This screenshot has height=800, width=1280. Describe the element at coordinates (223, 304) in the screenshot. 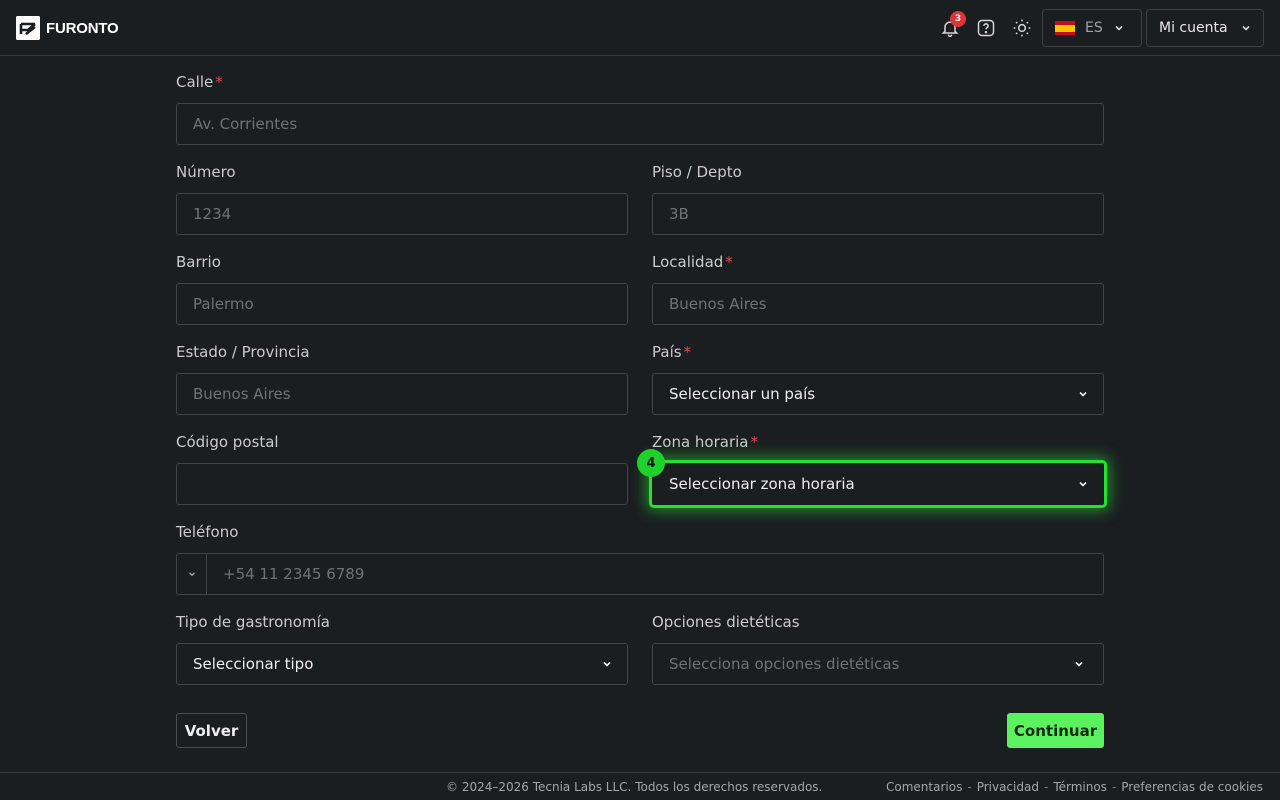

I see `neighborhood-placeholder: Palermo` at that location.